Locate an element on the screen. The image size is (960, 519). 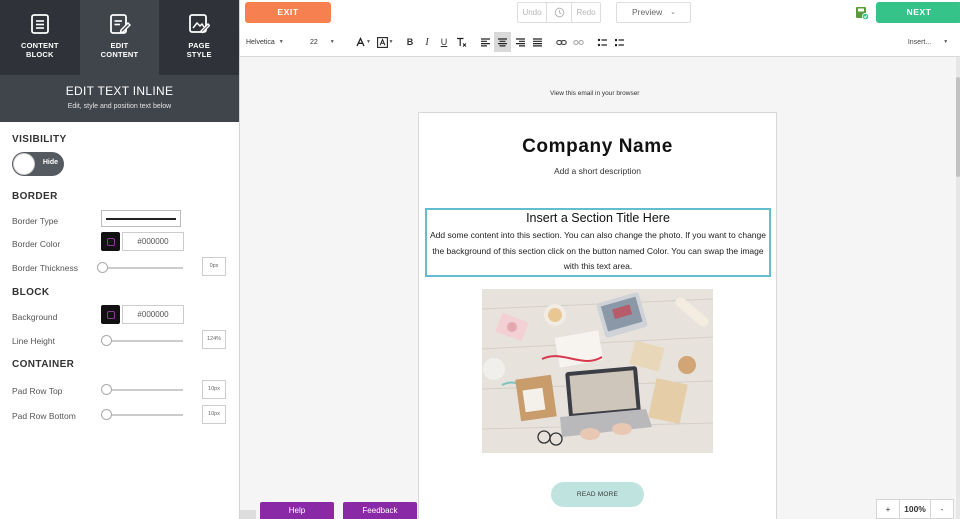
bold-icon: B is located at coordinates (410, 42).